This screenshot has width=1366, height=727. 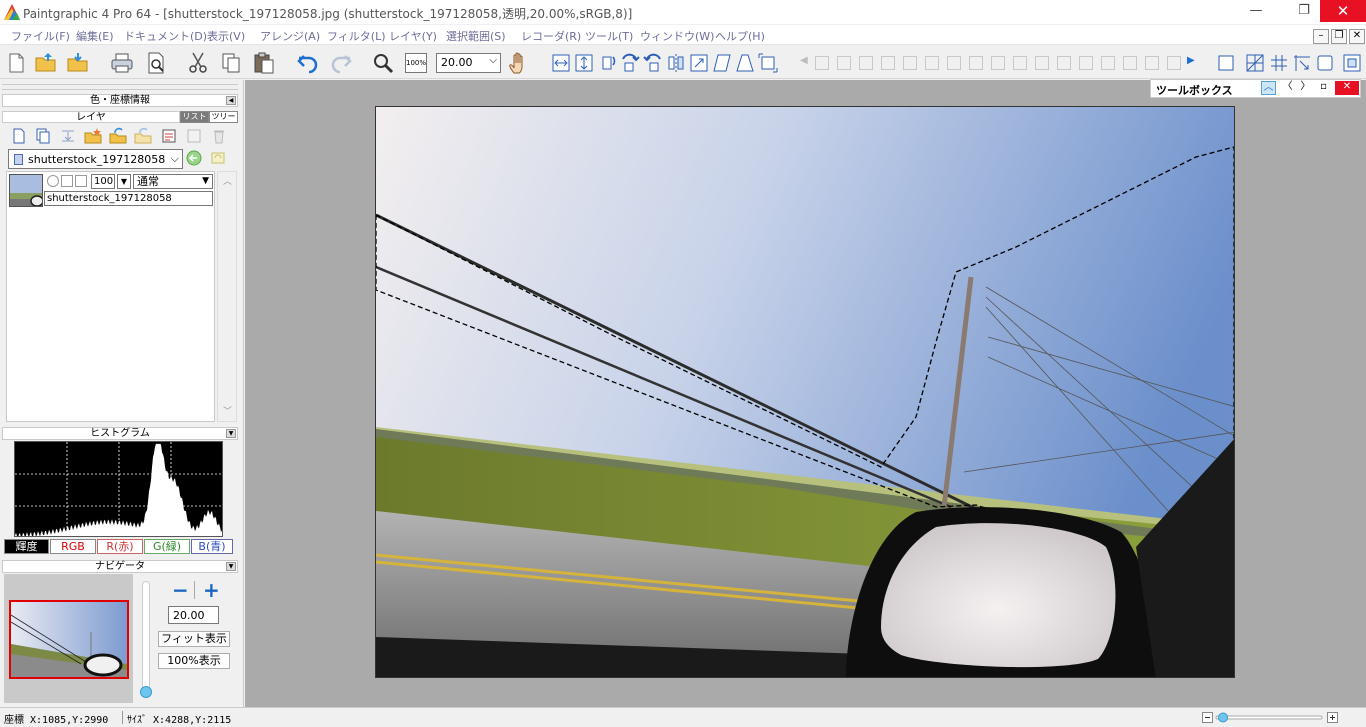 I want to click on chevron-right-icon: 〉, so click(x=1305, y=88).